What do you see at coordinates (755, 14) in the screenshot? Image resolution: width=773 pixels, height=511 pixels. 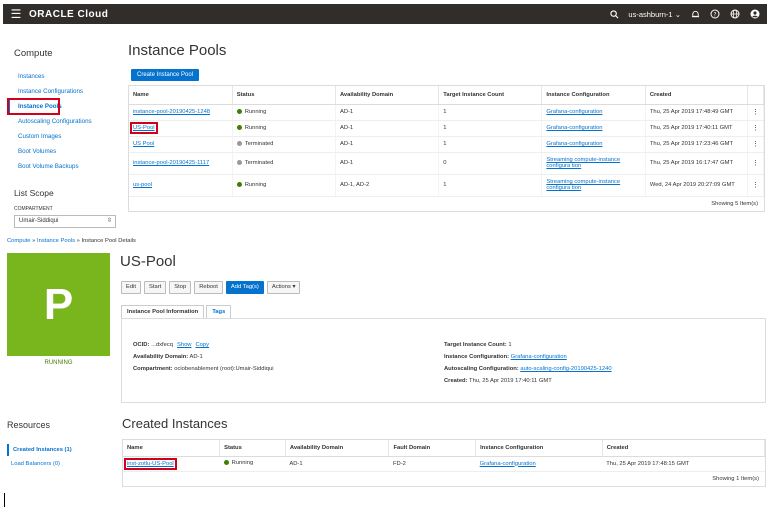 I see `user-icon` at bounding box center [755, 14].